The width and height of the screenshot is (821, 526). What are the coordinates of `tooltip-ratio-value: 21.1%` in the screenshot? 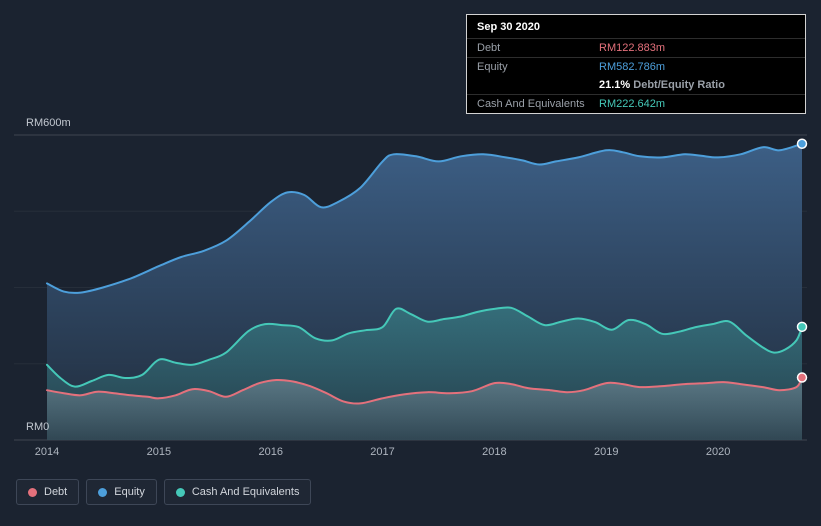 It's located at (615, 85).